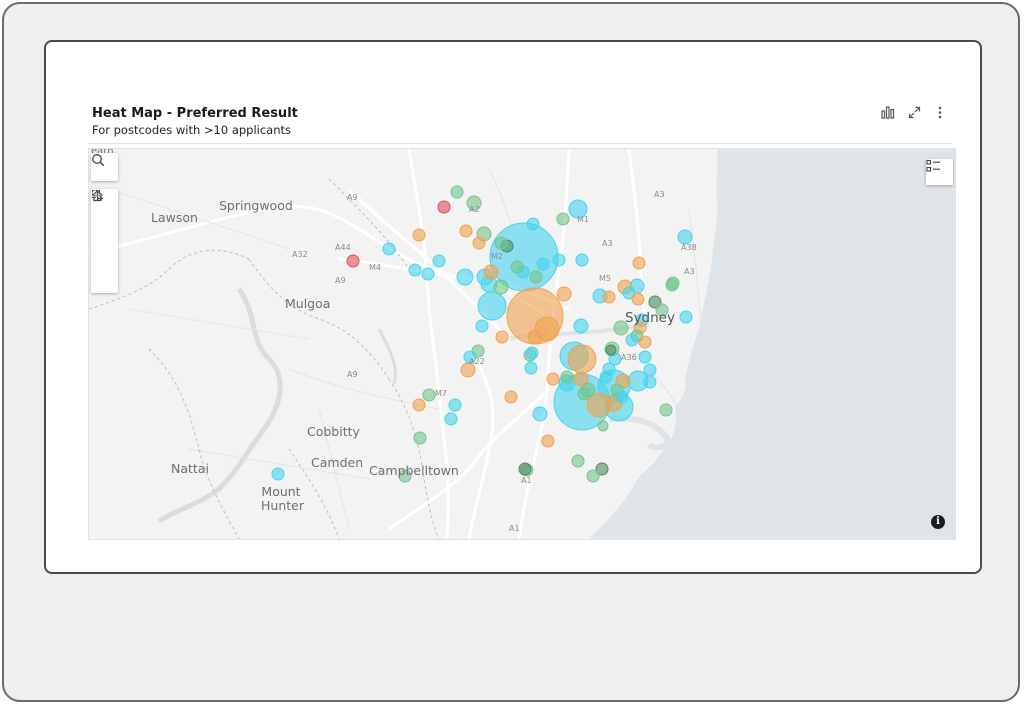  What do you see at coordinates (474, 209) in the screenshot?
I see `road-label: A2` at bounding box center [474, 209].